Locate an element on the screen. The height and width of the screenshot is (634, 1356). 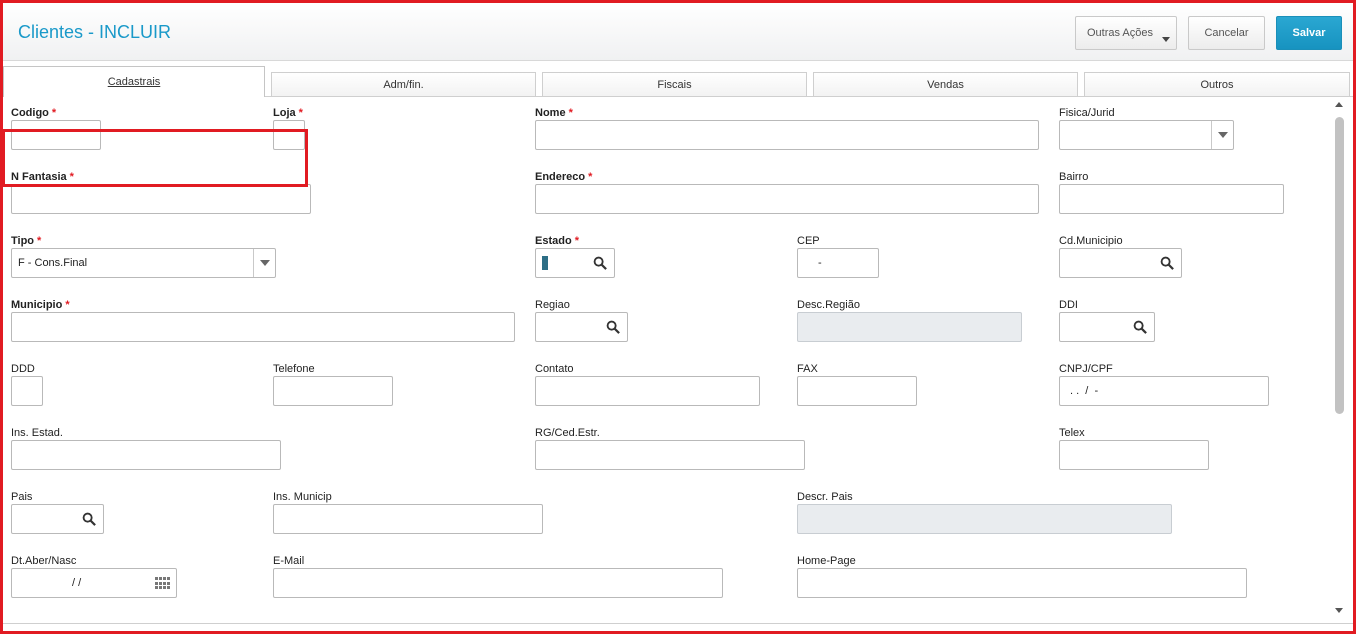
tab-adm-fin: Adm/fin. is located at coordinates (403, 84).